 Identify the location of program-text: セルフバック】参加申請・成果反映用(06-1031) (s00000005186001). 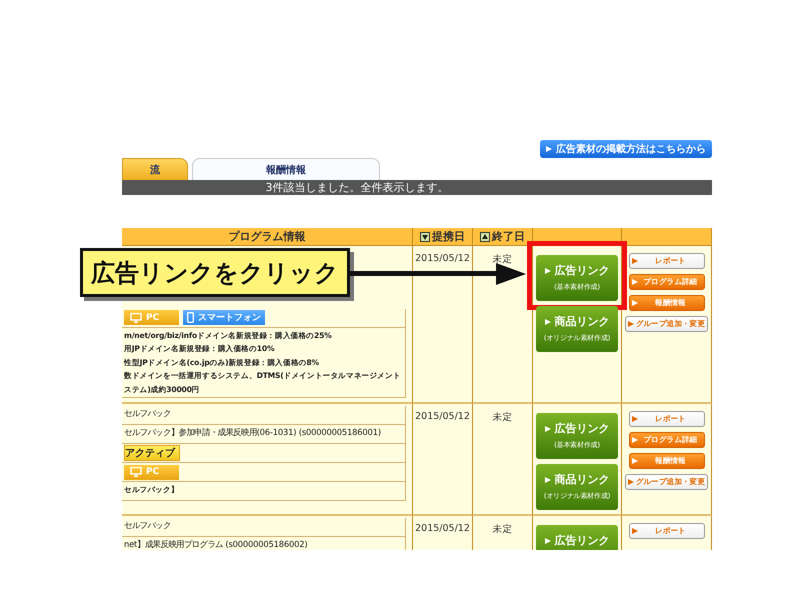
(252, 432).